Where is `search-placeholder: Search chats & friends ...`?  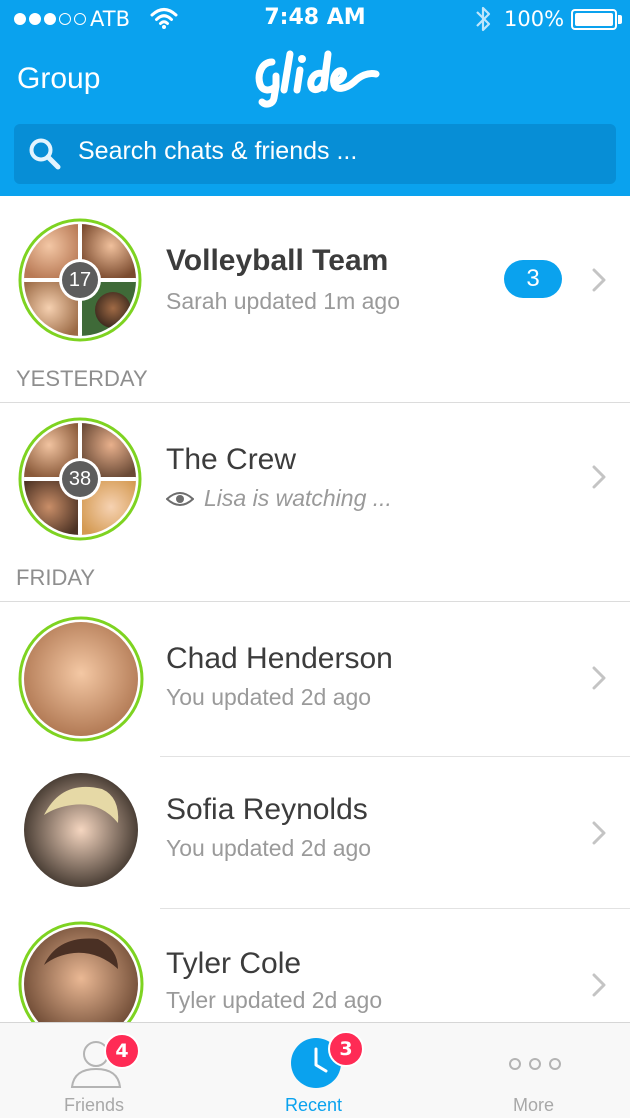 search-placeholder: Search chats & friends ... is located at coordinates (218, 151).